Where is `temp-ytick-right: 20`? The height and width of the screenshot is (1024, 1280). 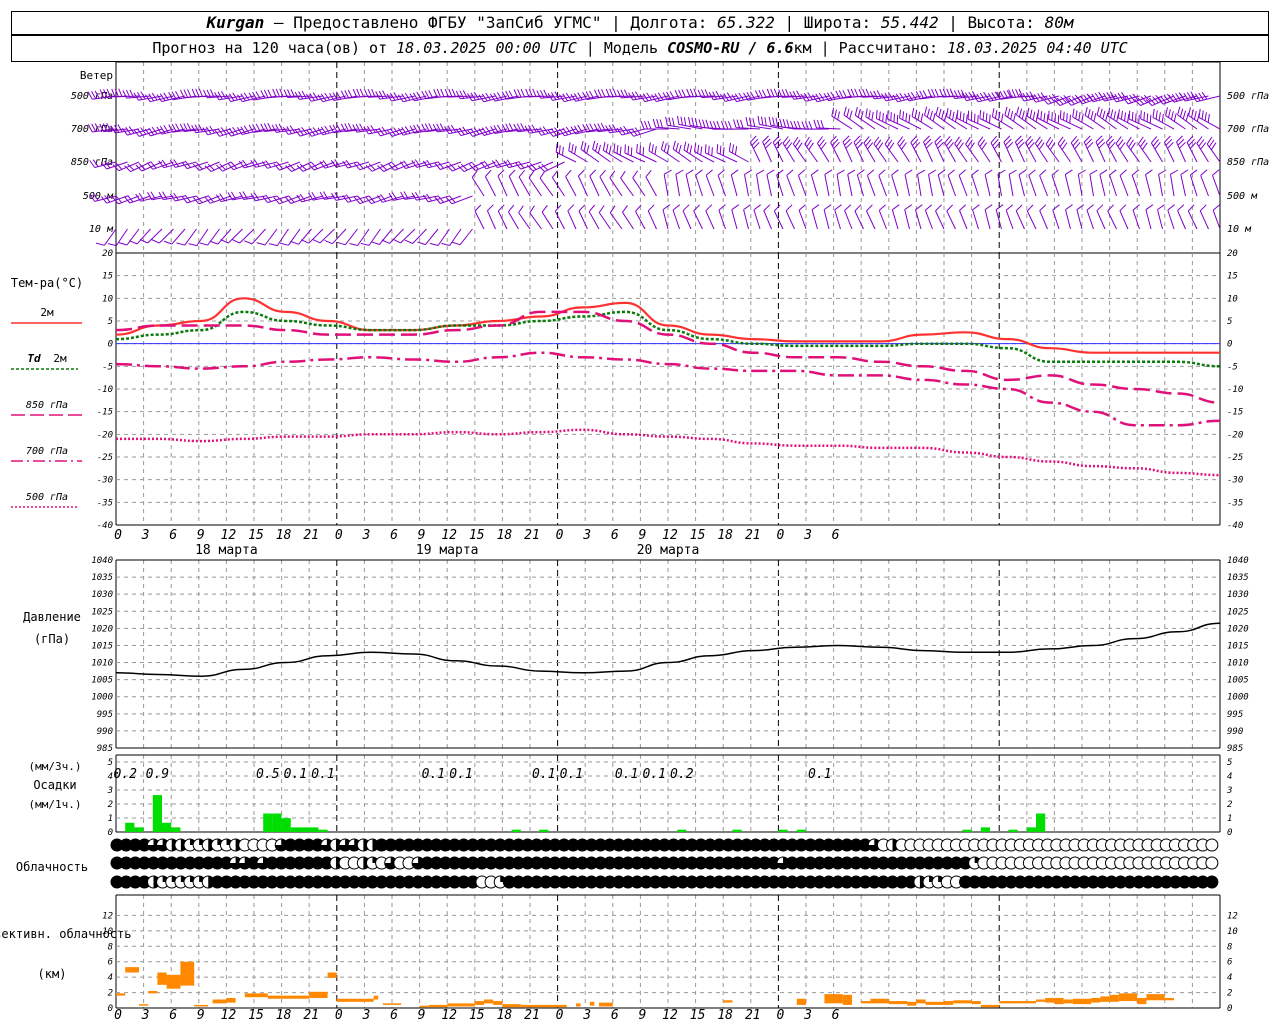 temp-ytick-right: 20 is located at coordinates (1232, 254).